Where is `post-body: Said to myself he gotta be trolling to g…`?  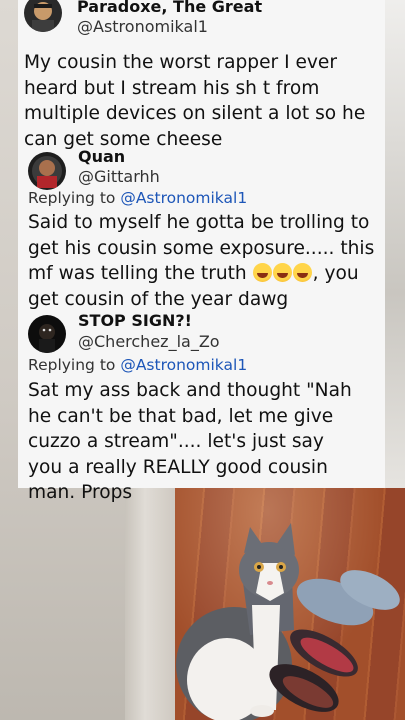
post-body: Said to myself he gotta be trolling to g… is located at coordinates (203, 261).